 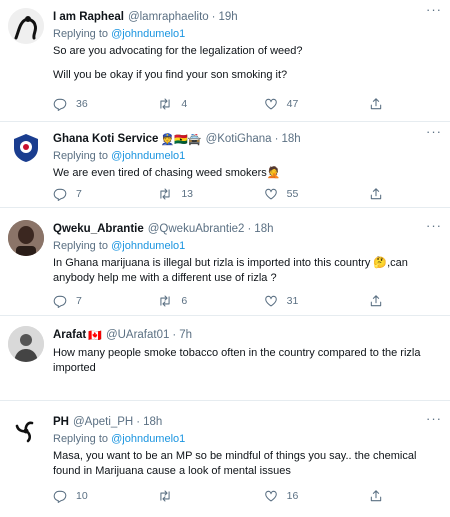 I want to click on retweet-count: 13, so click(x=187, y=194).